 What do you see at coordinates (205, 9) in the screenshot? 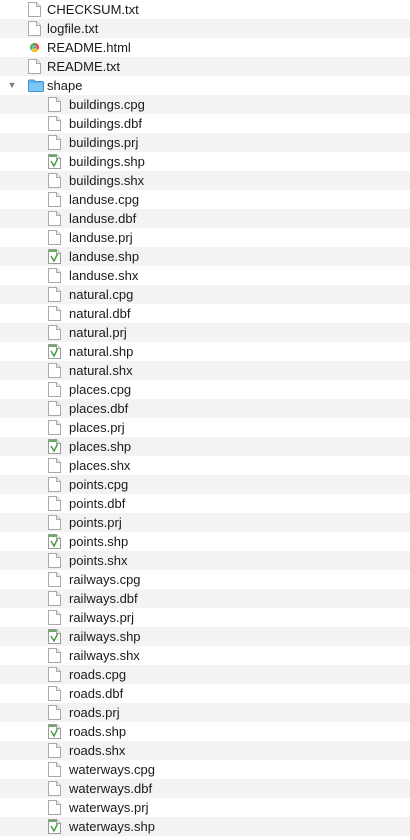
I see `file-row: CHECKSUM.txt` at bounding box center [205, 9].